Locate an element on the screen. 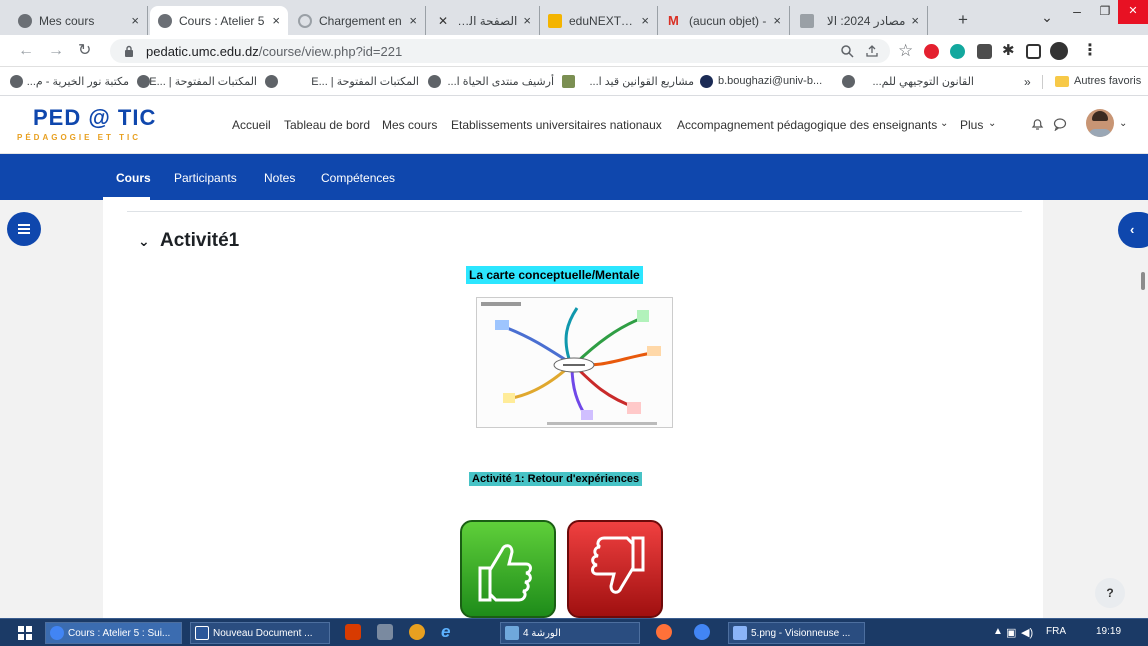  image-viewer-icon is located at coordinates (740, 633).